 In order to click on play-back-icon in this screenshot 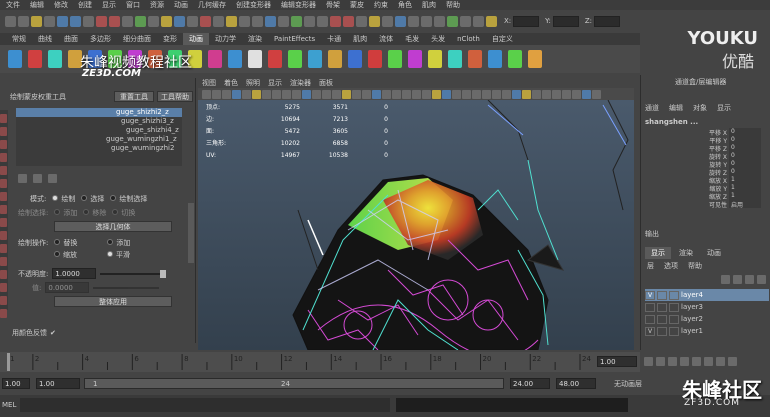, I will do `click(684, 361)`.